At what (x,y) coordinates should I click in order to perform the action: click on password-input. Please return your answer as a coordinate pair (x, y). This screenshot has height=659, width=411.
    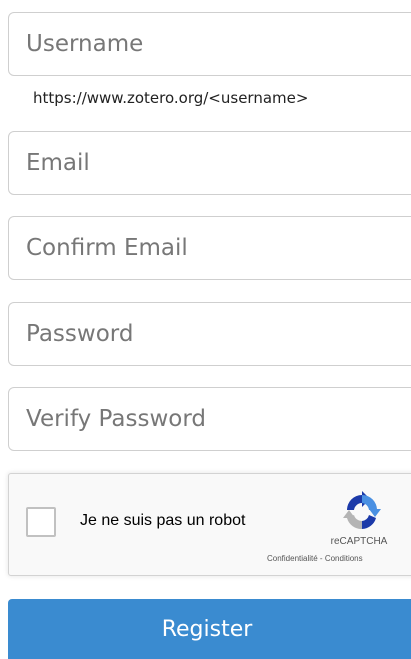
    Looking at the image, I should click on (209, 334).